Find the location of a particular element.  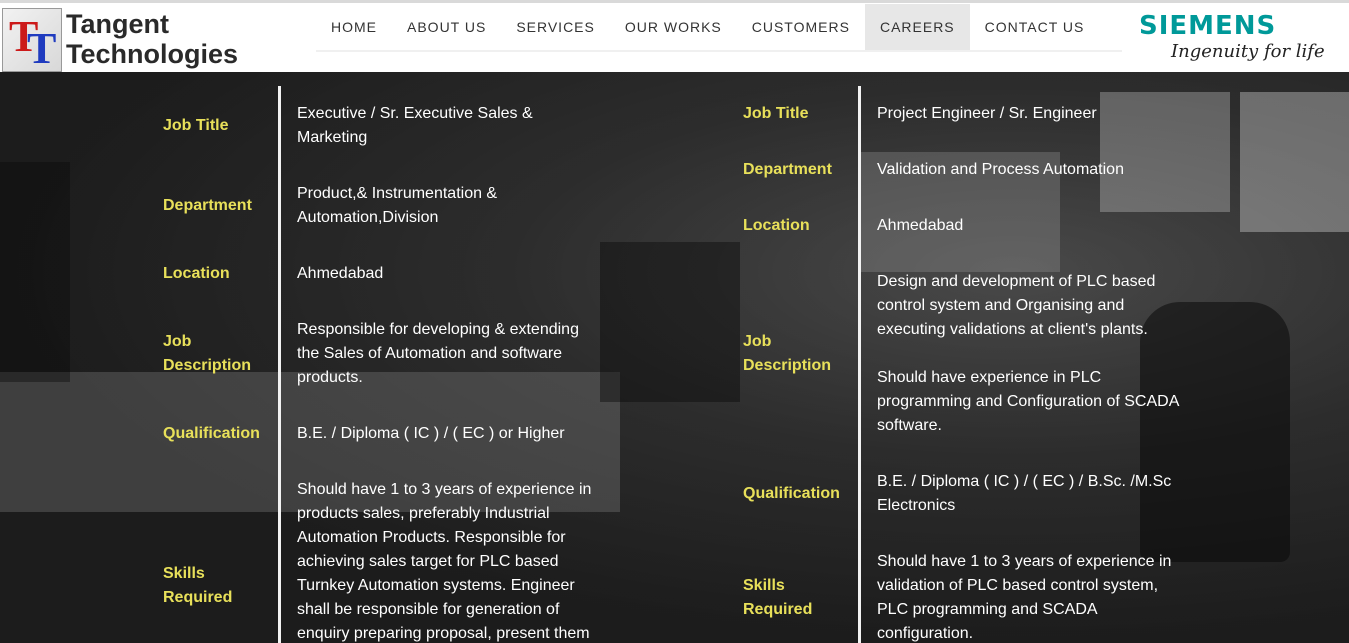

skills-value: products sales, preferably Industrial is located at coordinates (423, 513).